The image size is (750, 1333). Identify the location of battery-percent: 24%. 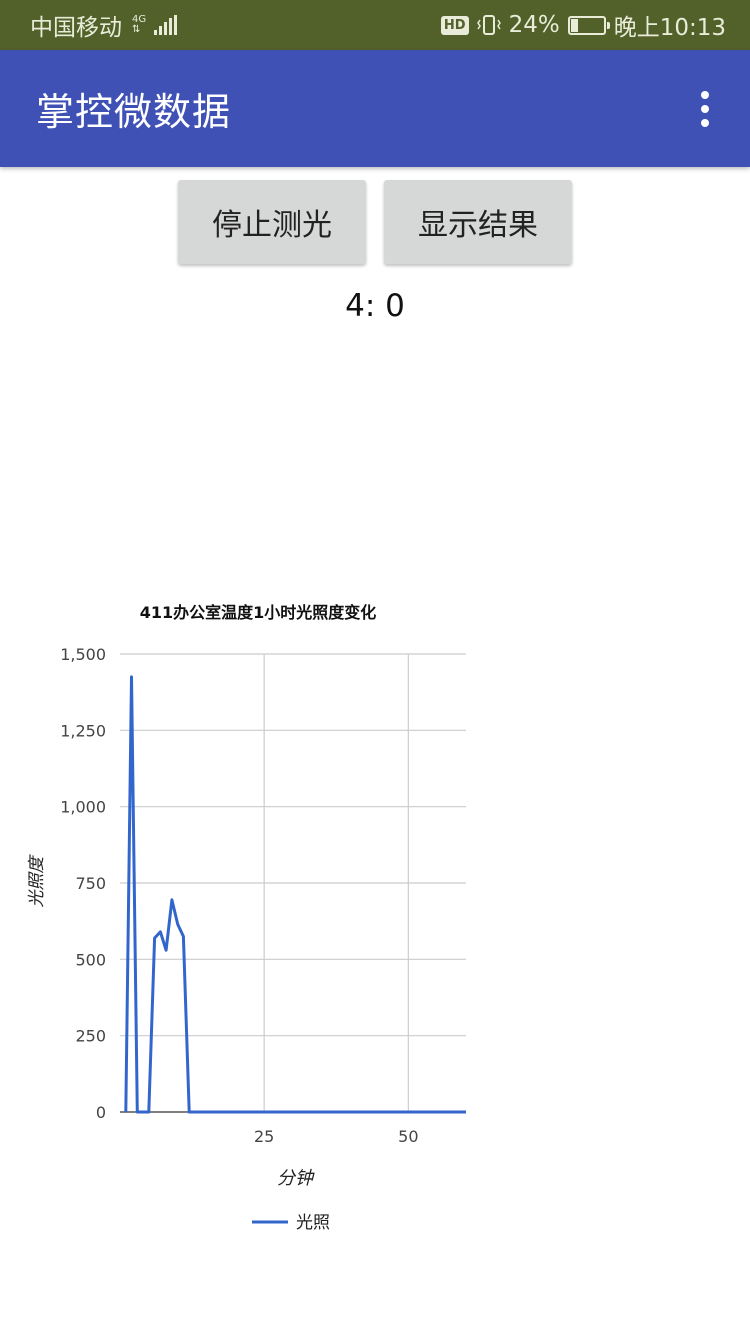
(534, 25).